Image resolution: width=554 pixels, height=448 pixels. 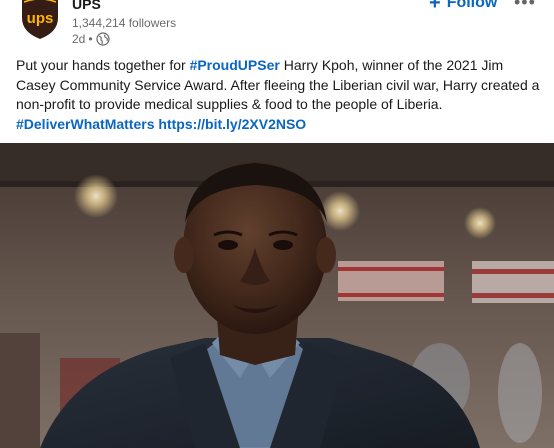 I want to click on hashtag-proudupser: #ProudUPSer, so click(x=235, y=65).